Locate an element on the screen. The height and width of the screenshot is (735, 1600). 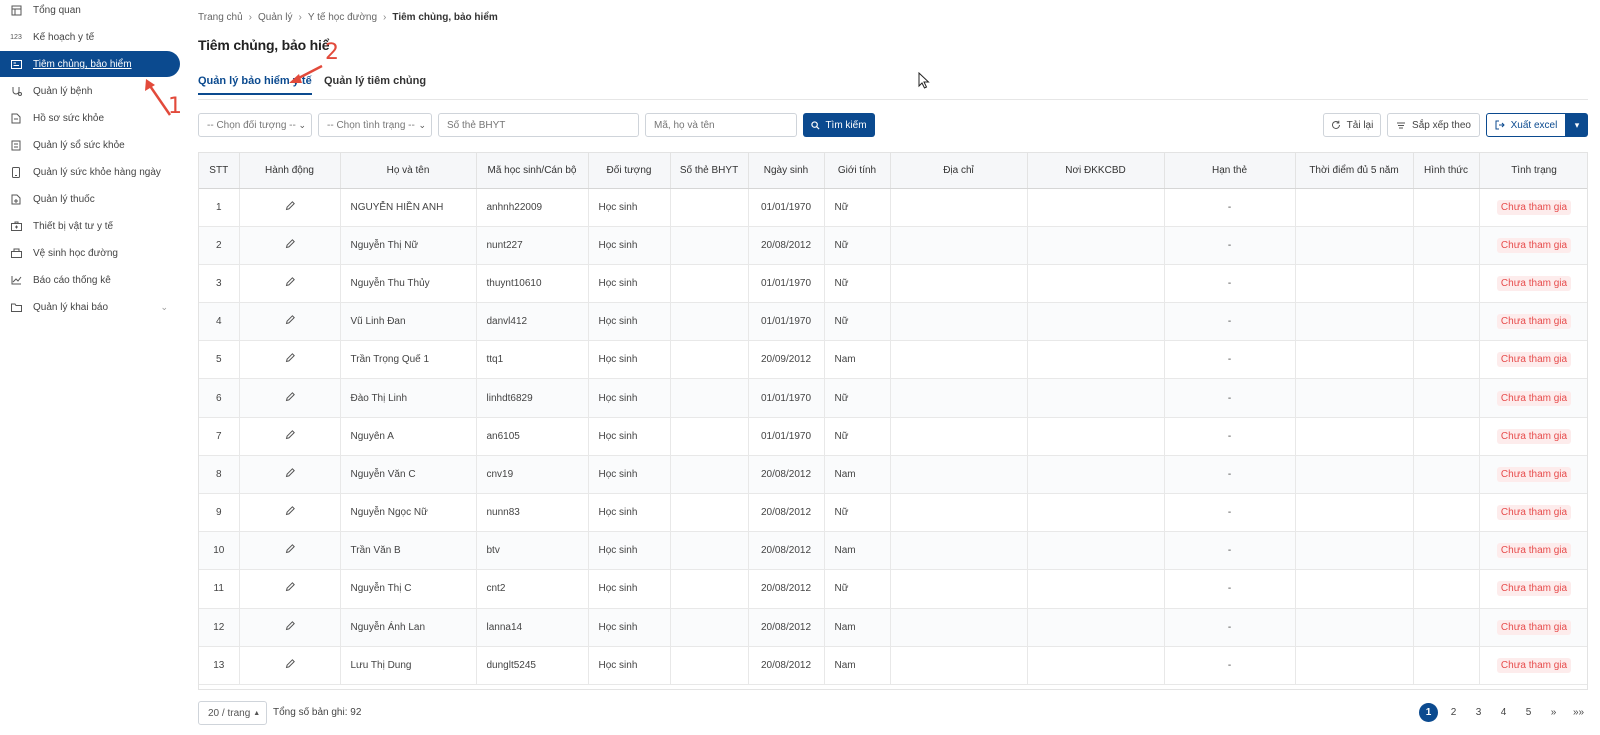
annotation-number-2: 2 is located at coordinates (332, 52).